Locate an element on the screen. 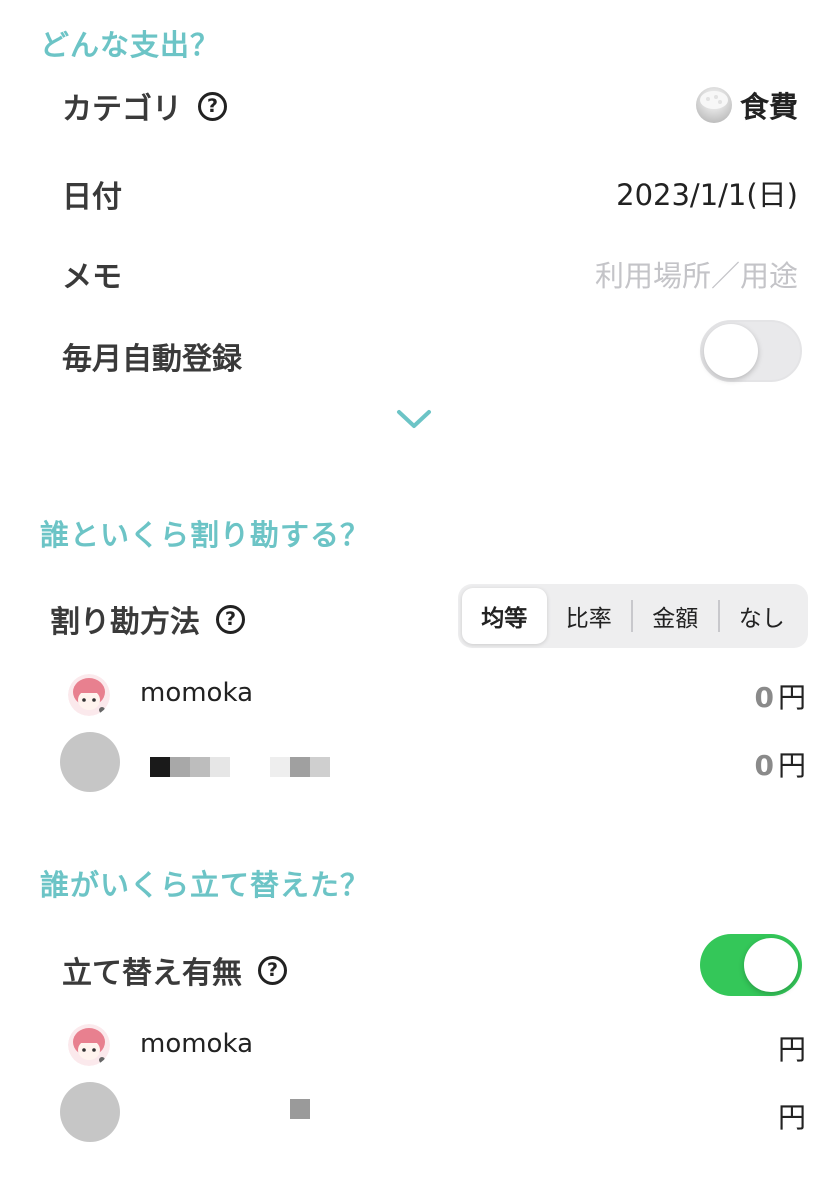  category-row-label: カテゴリ ? is located at coordinates (144, 106).